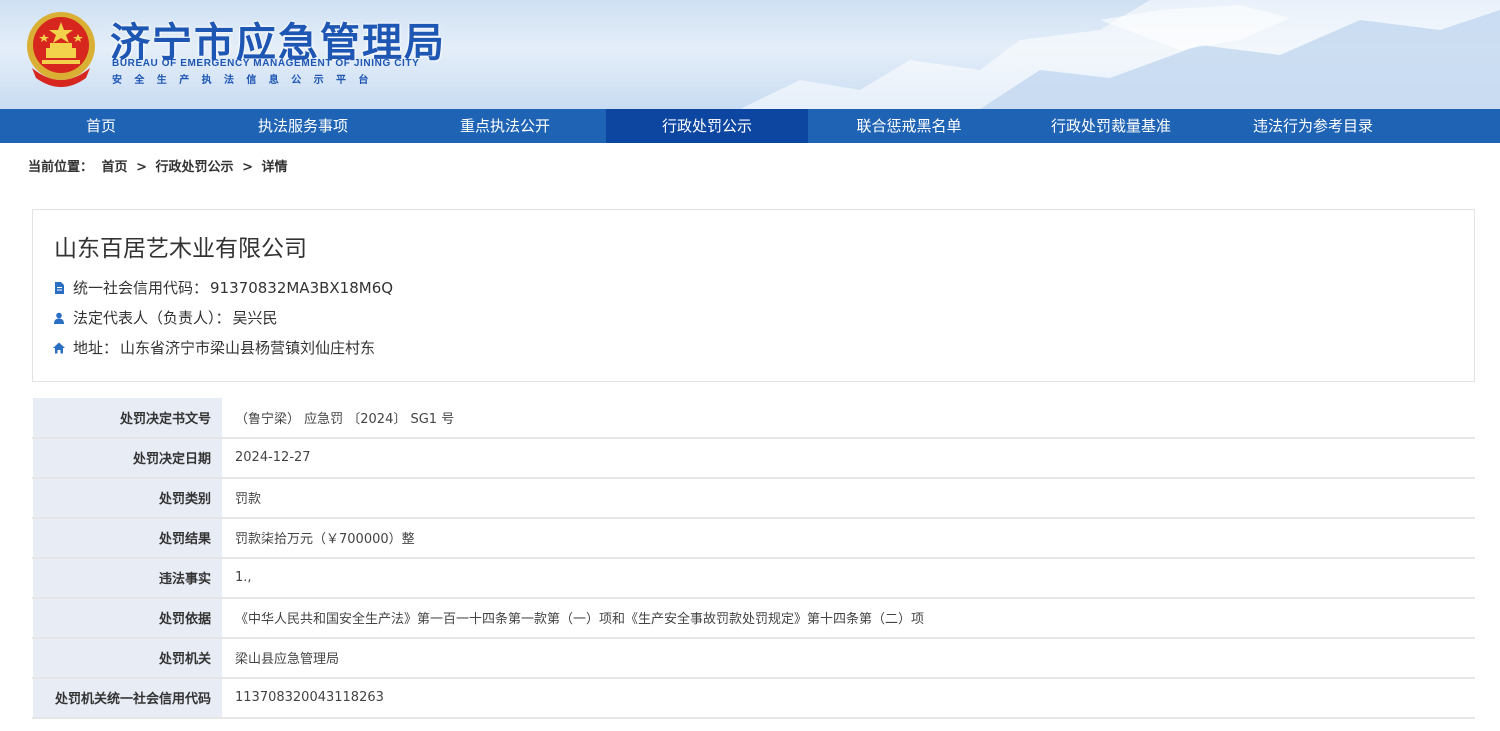  What do you see at coordinates (127, 618) in the screenshot?
I see `detail-key: 处罚依据` at bounding box center [127, 618].